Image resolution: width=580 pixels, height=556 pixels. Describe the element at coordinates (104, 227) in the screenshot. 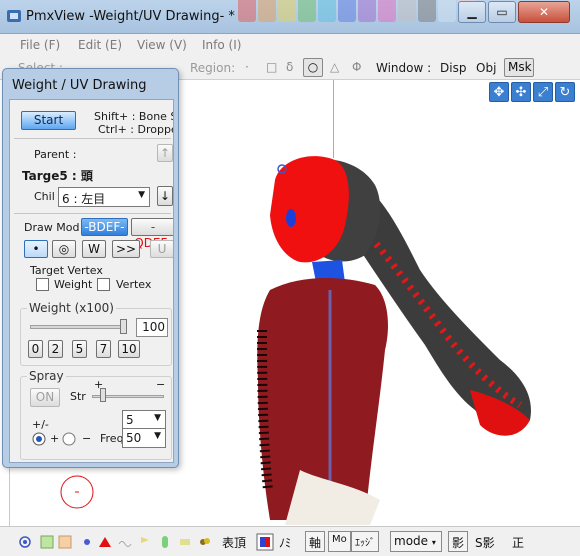

I see `bdef-button: -BDEF-` at that location.